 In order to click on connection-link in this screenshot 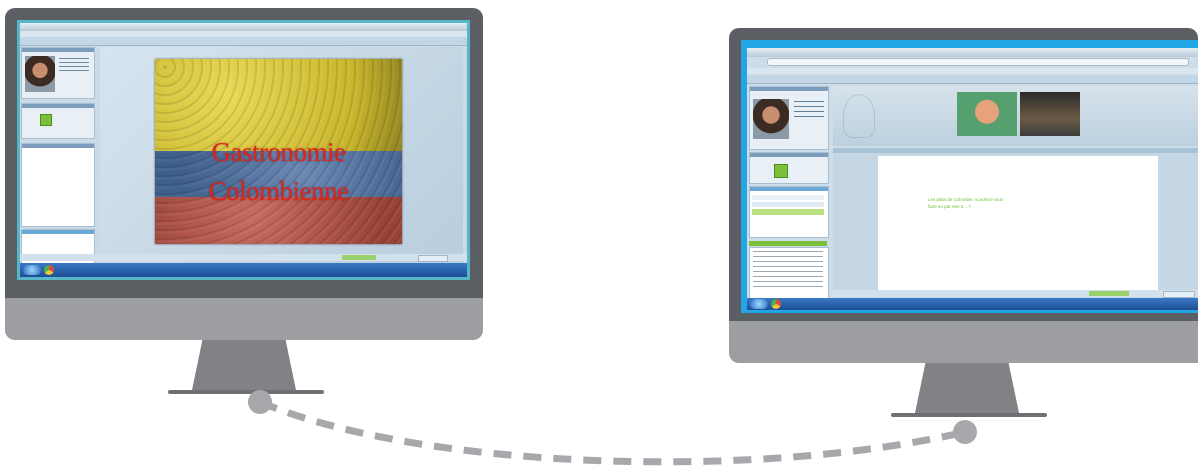, I will do `click(612, 428)`.